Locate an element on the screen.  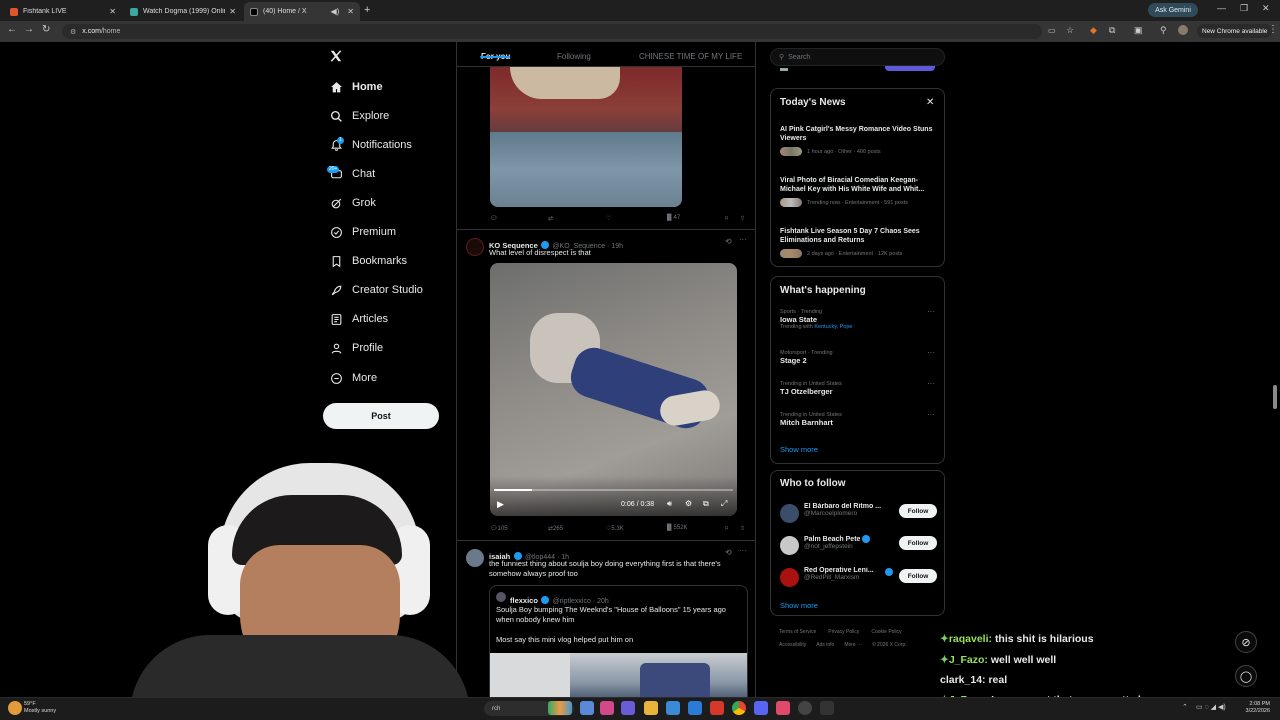
settings-icon: ⚙ is located at coordinates (688, 503).